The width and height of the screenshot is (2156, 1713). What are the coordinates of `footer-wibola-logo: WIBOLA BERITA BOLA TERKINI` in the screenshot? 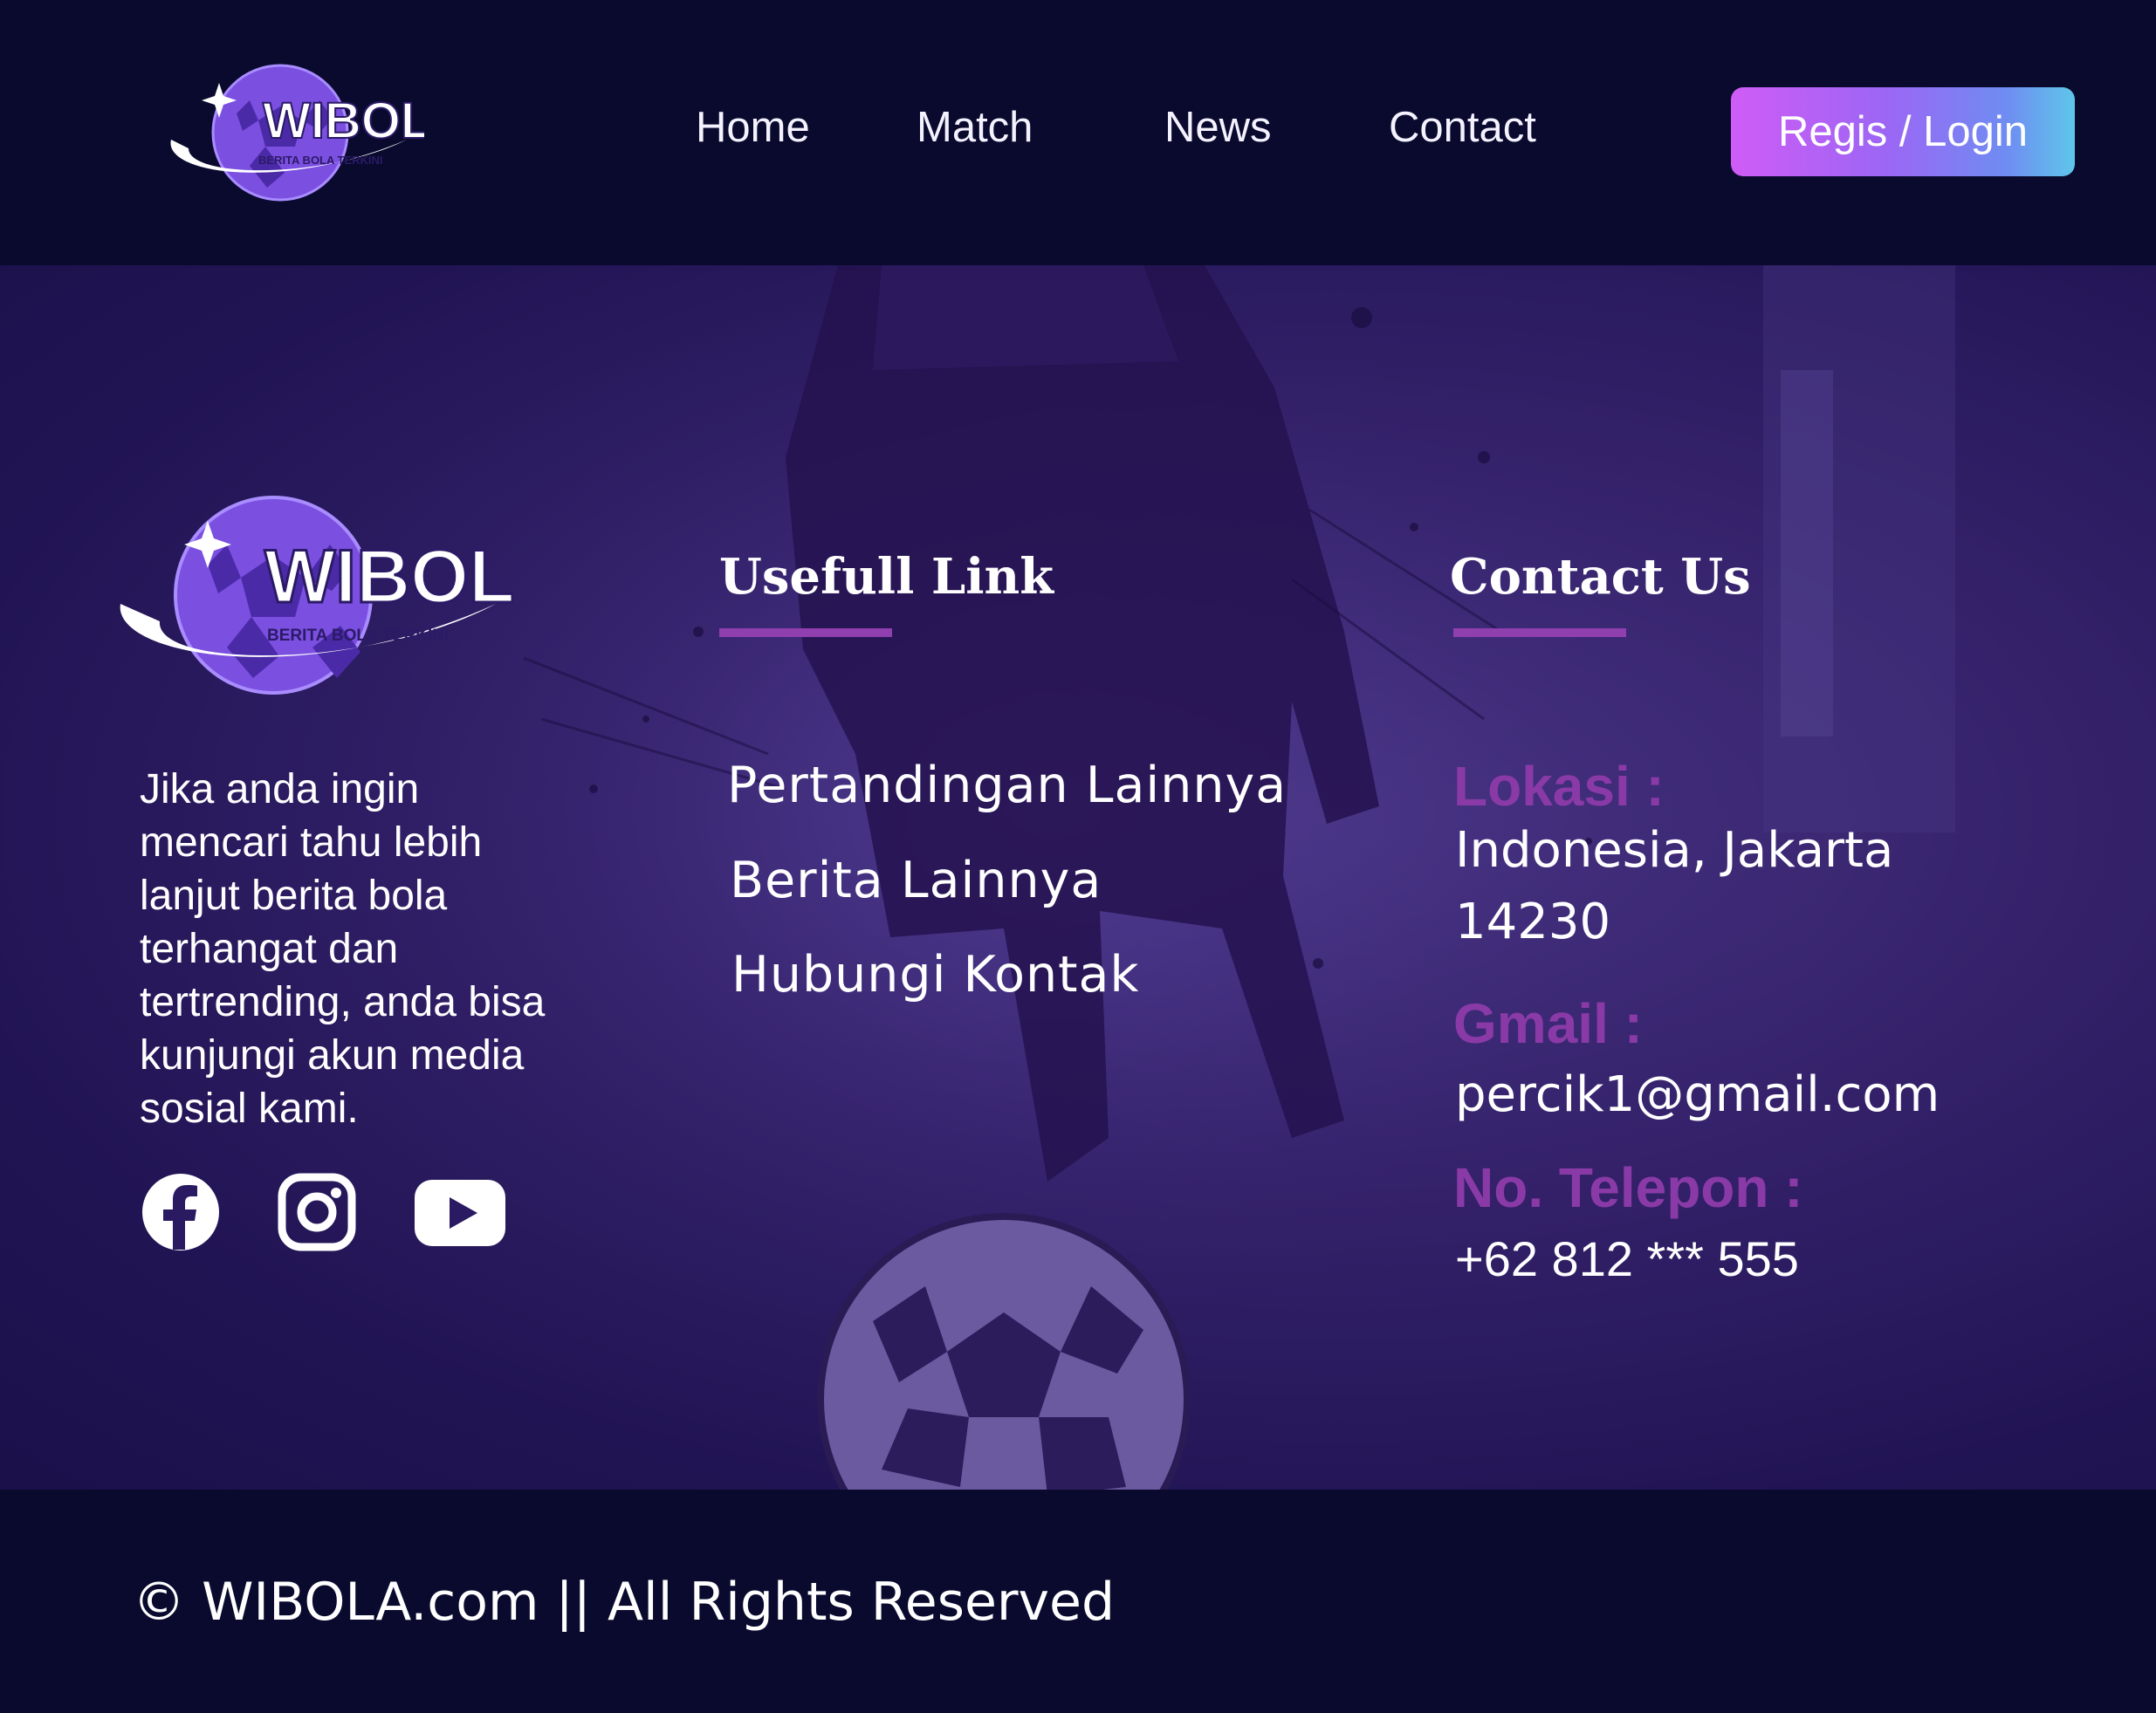 It's located at (316, 596).